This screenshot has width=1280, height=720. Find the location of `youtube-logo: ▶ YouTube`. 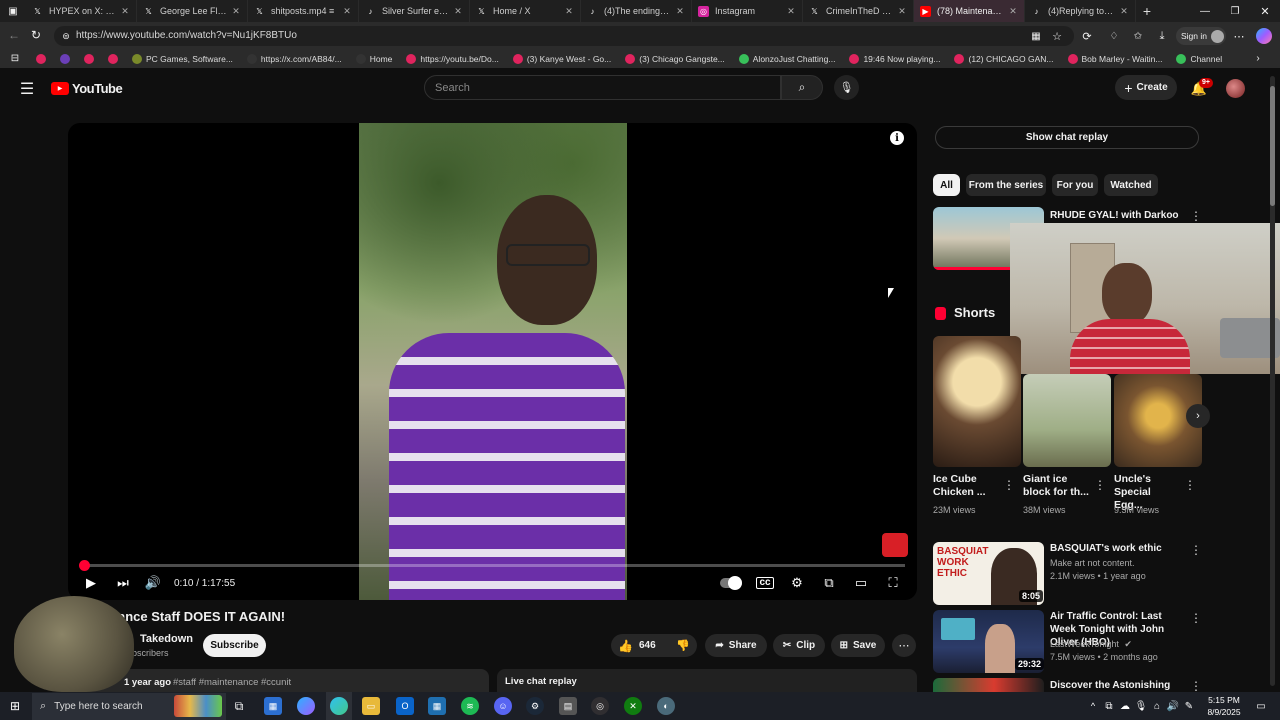

youtube-logo: ▶ YouTube is located at coordinates (87, 88).